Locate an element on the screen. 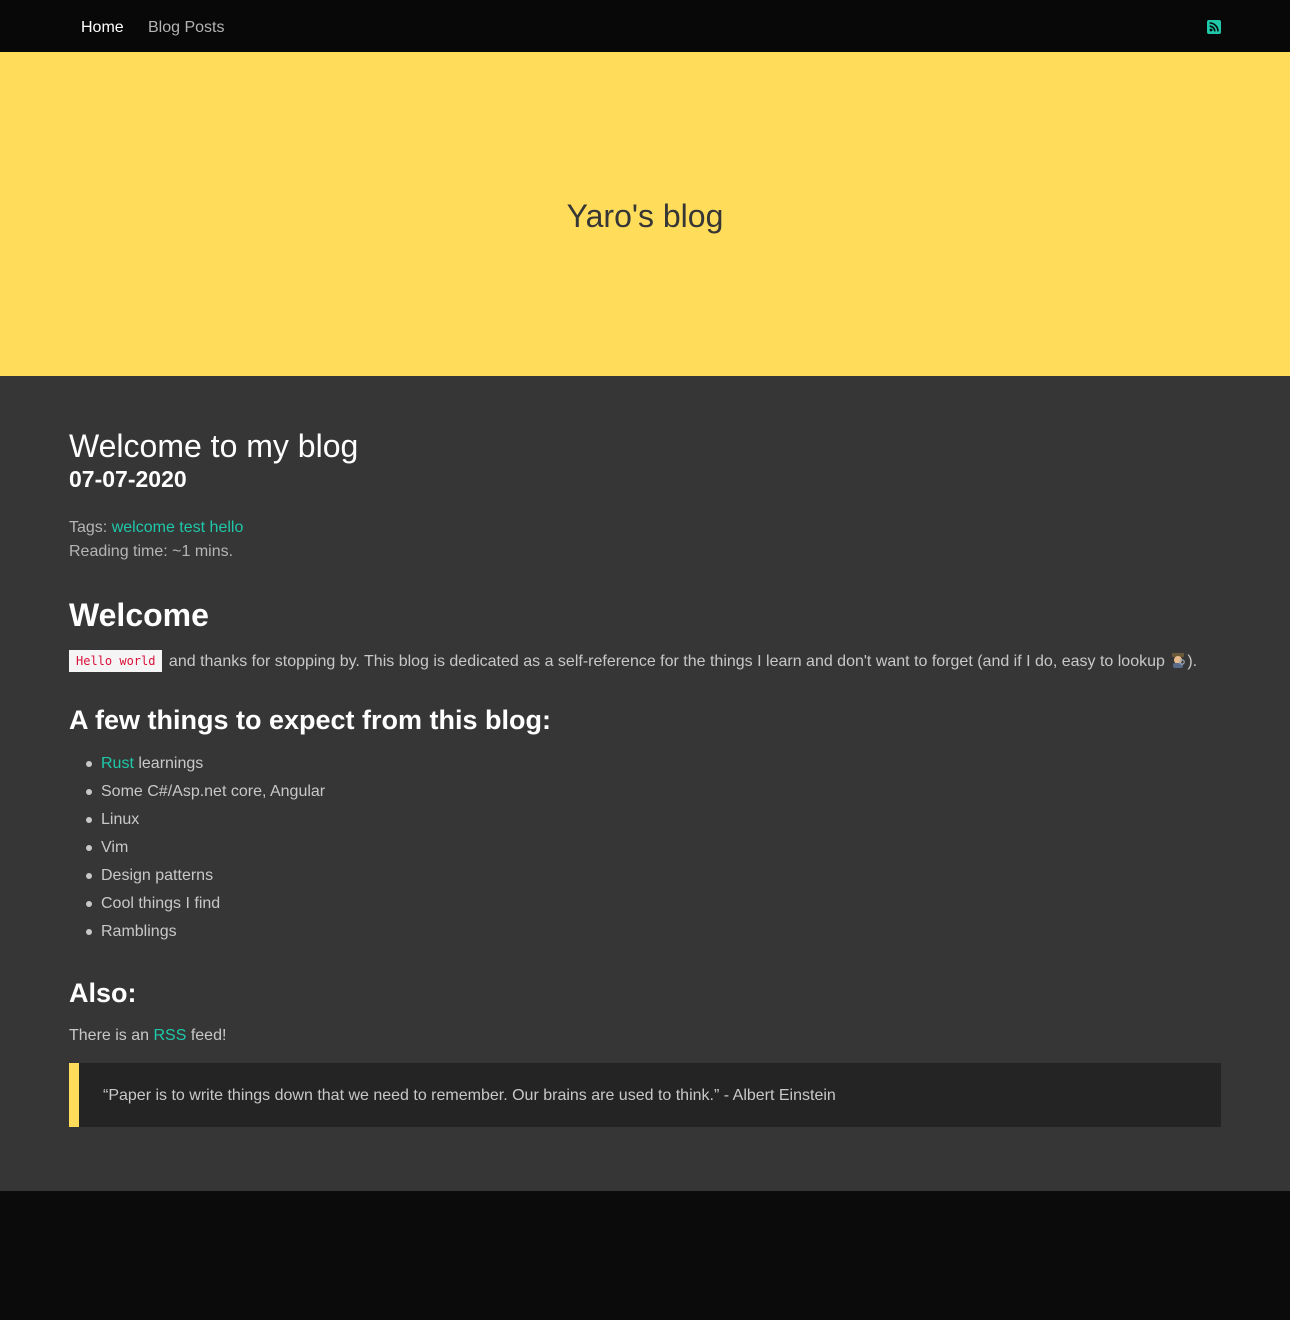  rust-link: Rust is located at coordinates (117, 763).